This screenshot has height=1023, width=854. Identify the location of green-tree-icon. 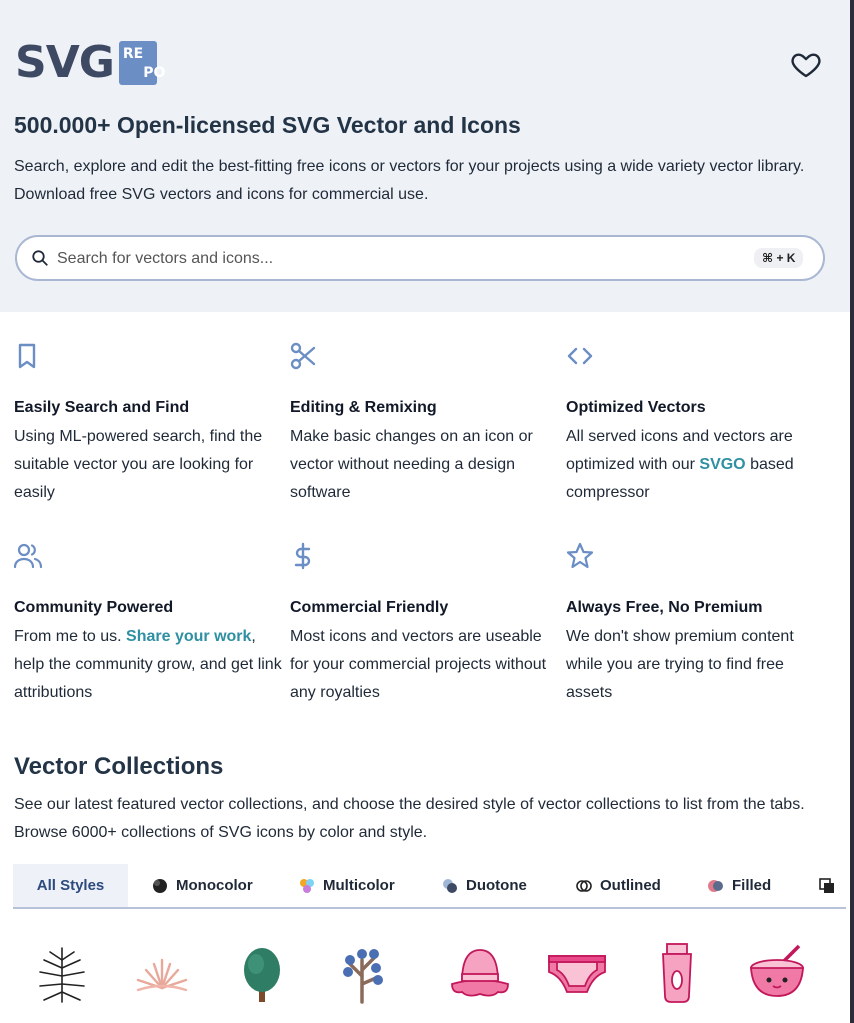
(262, 972).